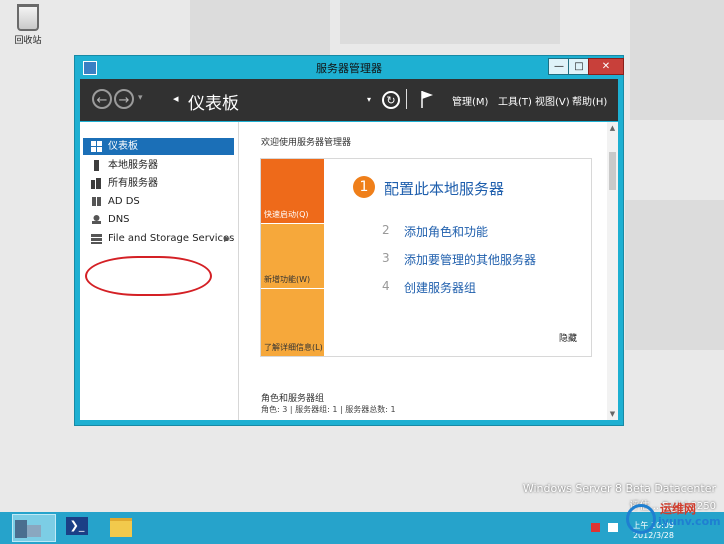 The height and width of the screenshot is (544, 724). What do you see at coordinates (292, 322) in the screenshot?
I see `tile-learn-more: 了解详细信息(L)` at bounding box center [292, 322].